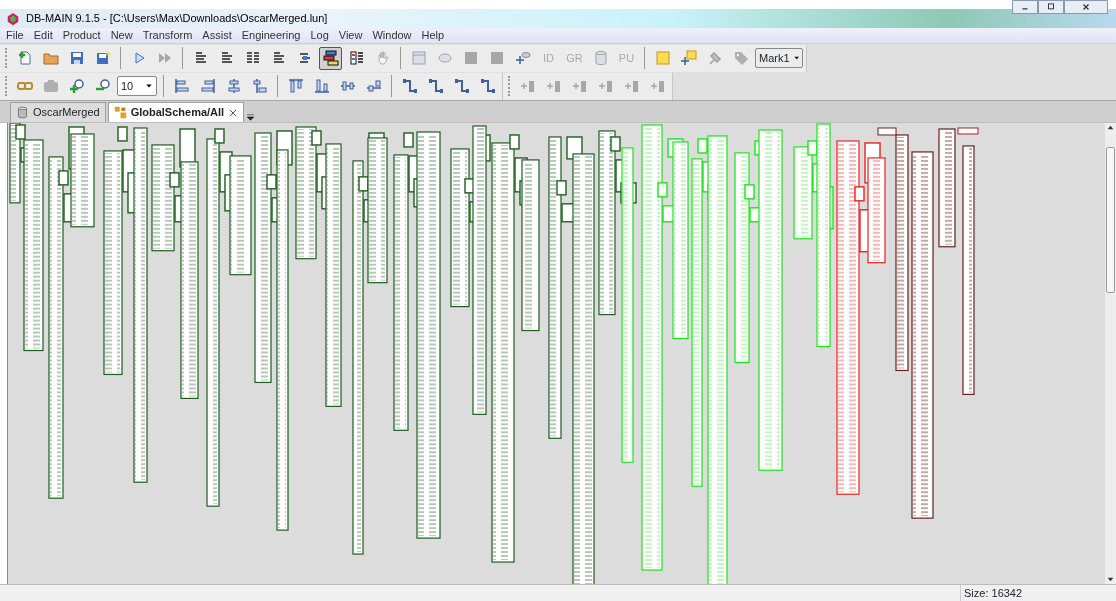 The height and width of the screenshot is (601, 1116). What do you see at coordinates (13, 18) in the screenshot?
I see `app-logo-icon` at bounding box center [13, 18].